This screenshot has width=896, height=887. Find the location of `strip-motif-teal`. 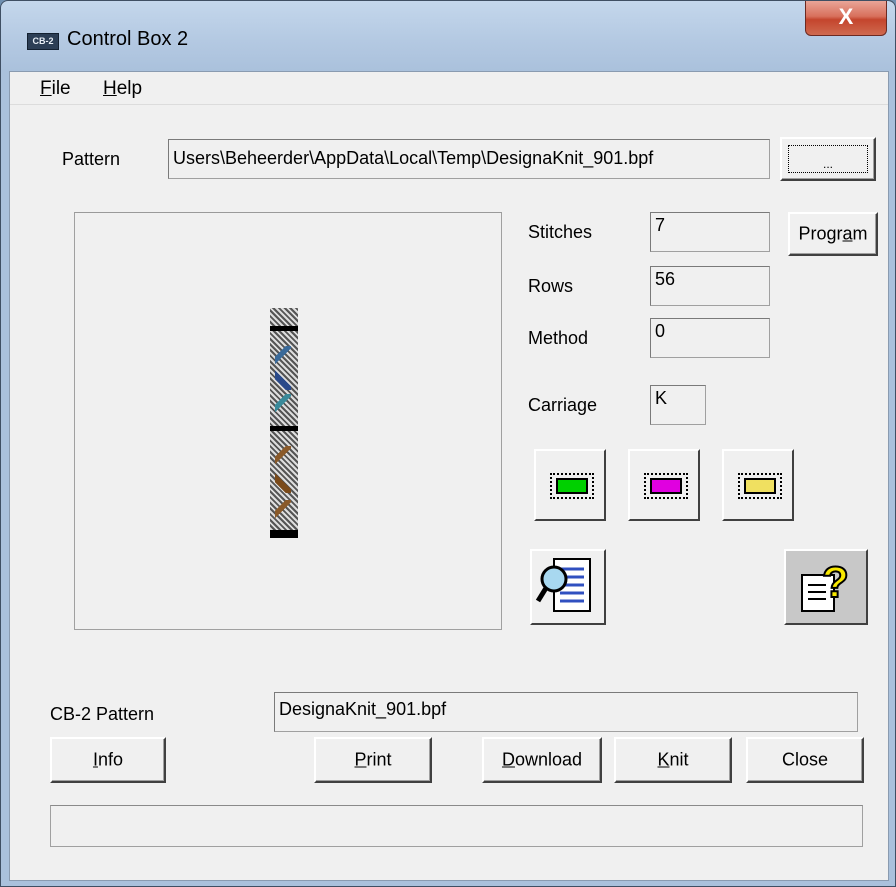

strip-motif-teal is located at coordinates (283, 404).